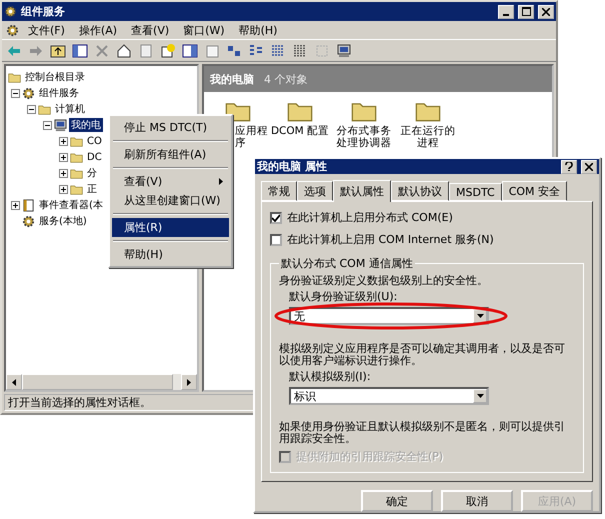  Describe the element at coordinates (170, 127) in the screenshot. I see `menu-item: 停止 MS DTC(T)` at that location.